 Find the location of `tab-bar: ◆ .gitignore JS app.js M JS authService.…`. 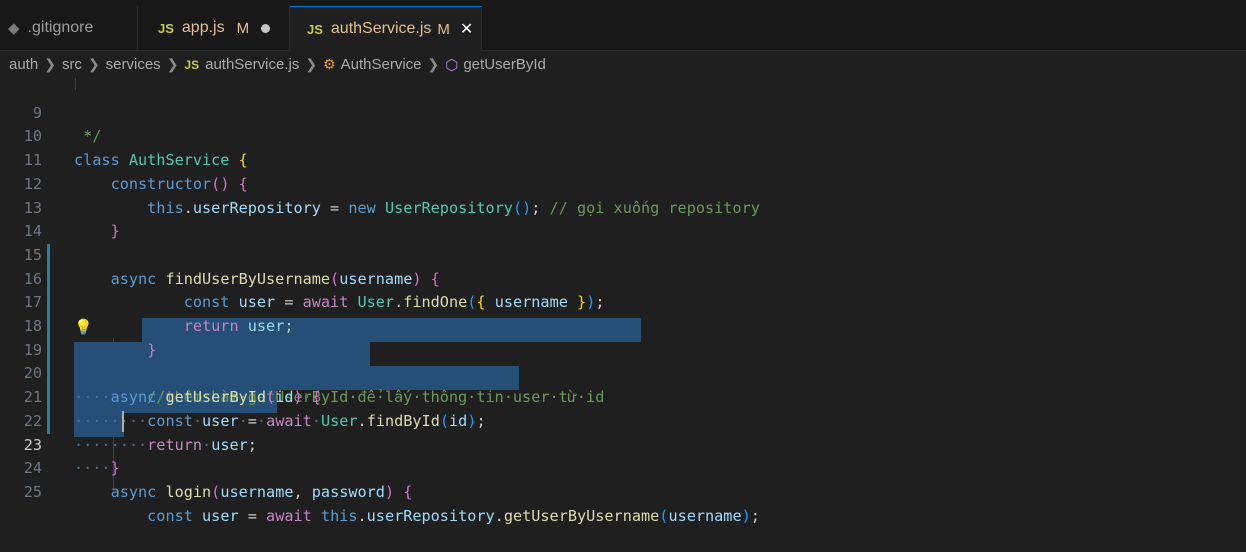

tab-bar: ◆ .gitignore JS app.js M JS authService.… is located at coordinates (623, 25).